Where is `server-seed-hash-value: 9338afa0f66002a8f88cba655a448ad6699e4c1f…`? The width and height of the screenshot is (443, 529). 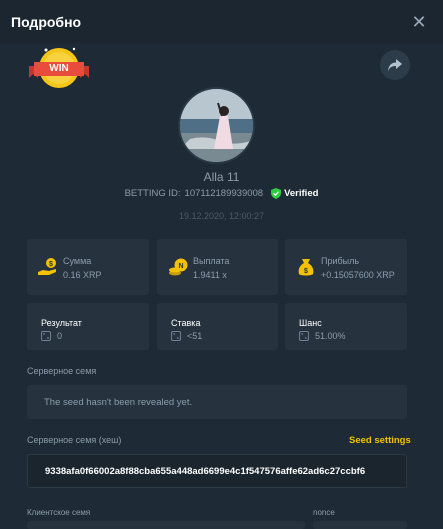
server-seed-hash-value: 9338afa0f66002a8f88cba655a448ad6699e4c1f… is located at coordinates (205, 471).